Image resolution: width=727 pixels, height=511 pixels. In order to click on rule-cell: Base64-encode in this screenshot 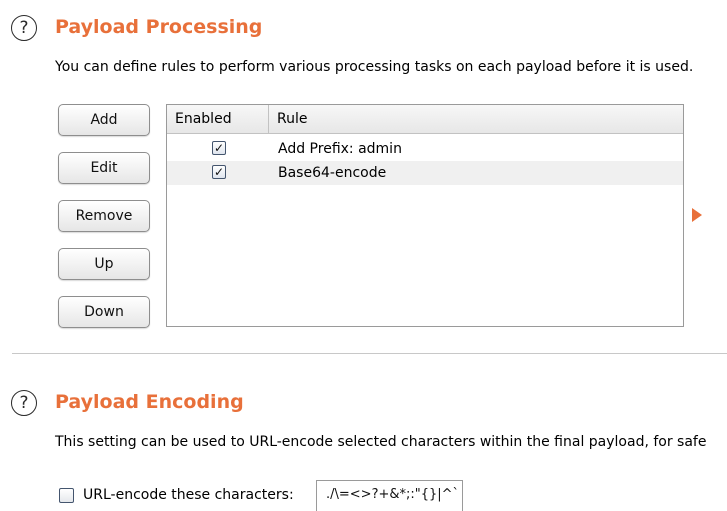, I will do `click(332, 173)`.